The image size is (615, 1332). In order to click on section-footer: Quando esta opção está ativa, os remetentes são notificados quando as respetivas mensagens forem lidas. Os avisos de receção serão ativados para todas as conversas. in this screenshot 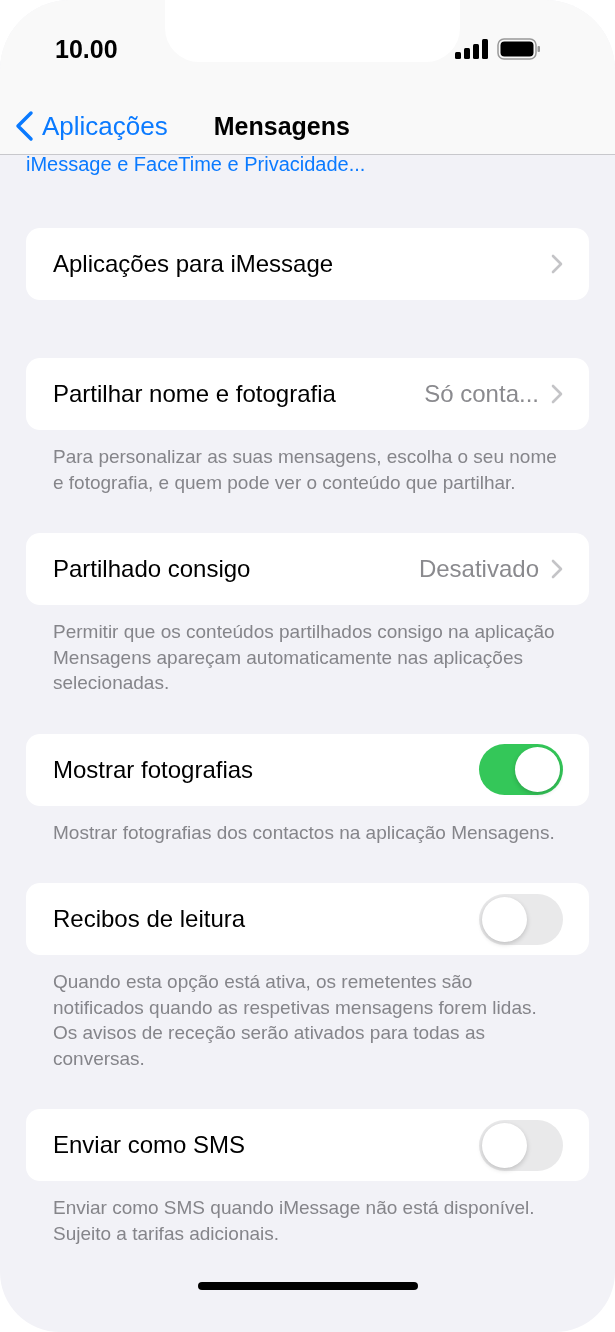, I will do `click(307, 1020)`.